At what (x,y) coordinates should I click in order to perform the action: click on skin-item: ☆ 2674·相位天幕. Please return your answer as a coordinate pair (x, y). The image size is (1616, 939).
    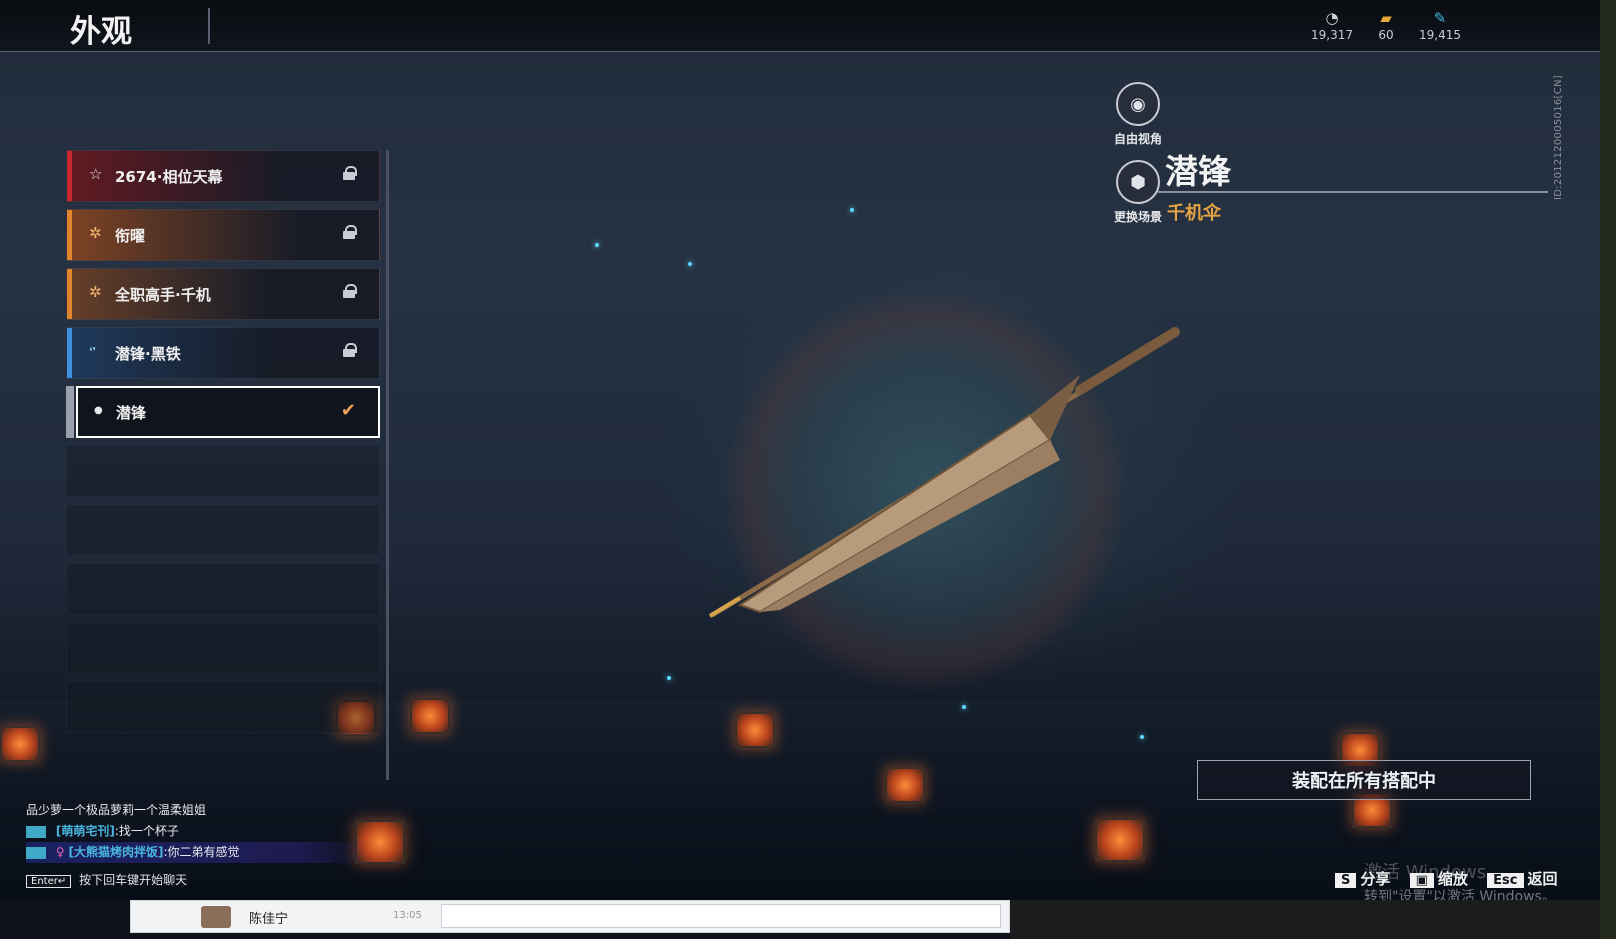
    Looking at the image, I should click on (223, 176).